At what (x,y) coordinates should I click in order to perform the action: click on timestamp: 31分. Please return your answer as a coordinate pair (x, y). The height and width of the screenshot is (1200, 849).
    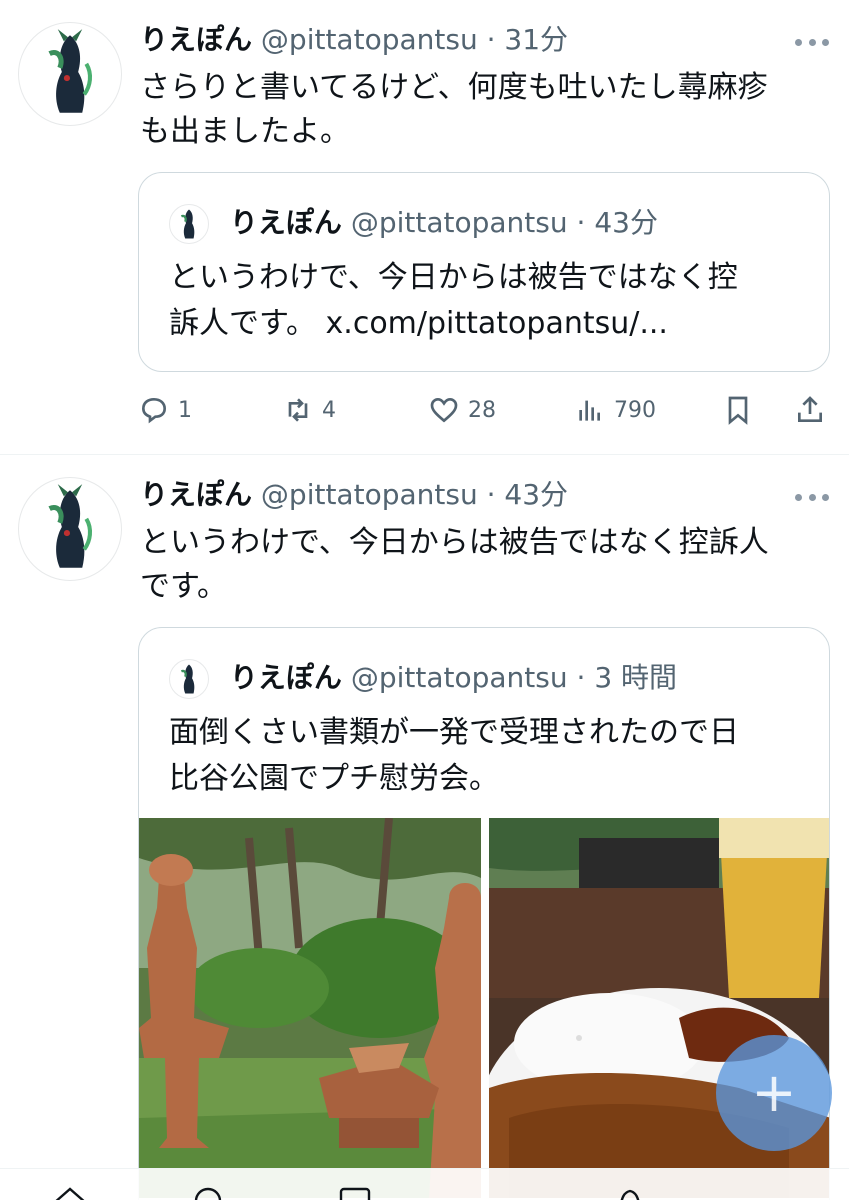
    Looking at the image, I should click on (536, 39).